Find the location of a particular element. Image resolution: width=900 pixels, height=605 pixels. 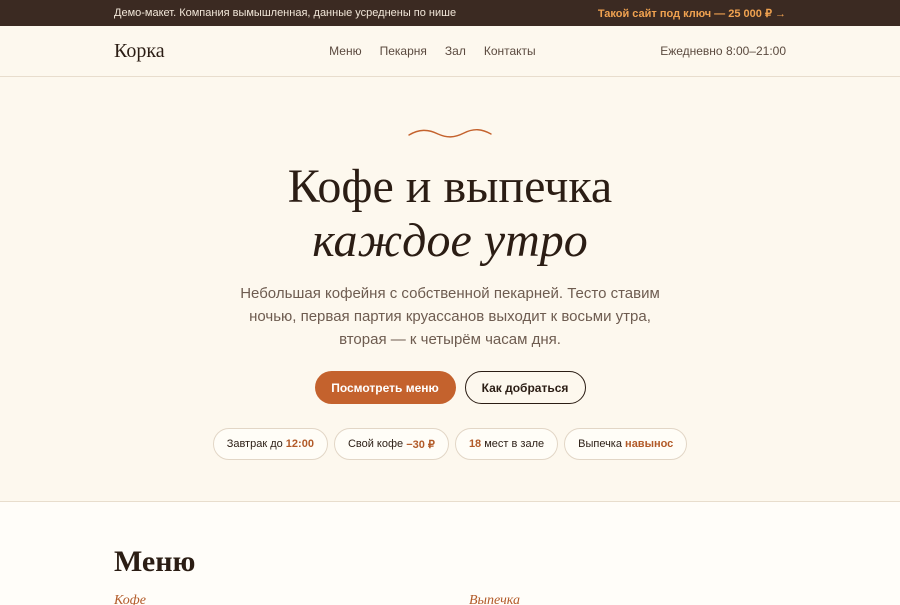

chip-text: Выпечка is located at coordinates (600, 444).